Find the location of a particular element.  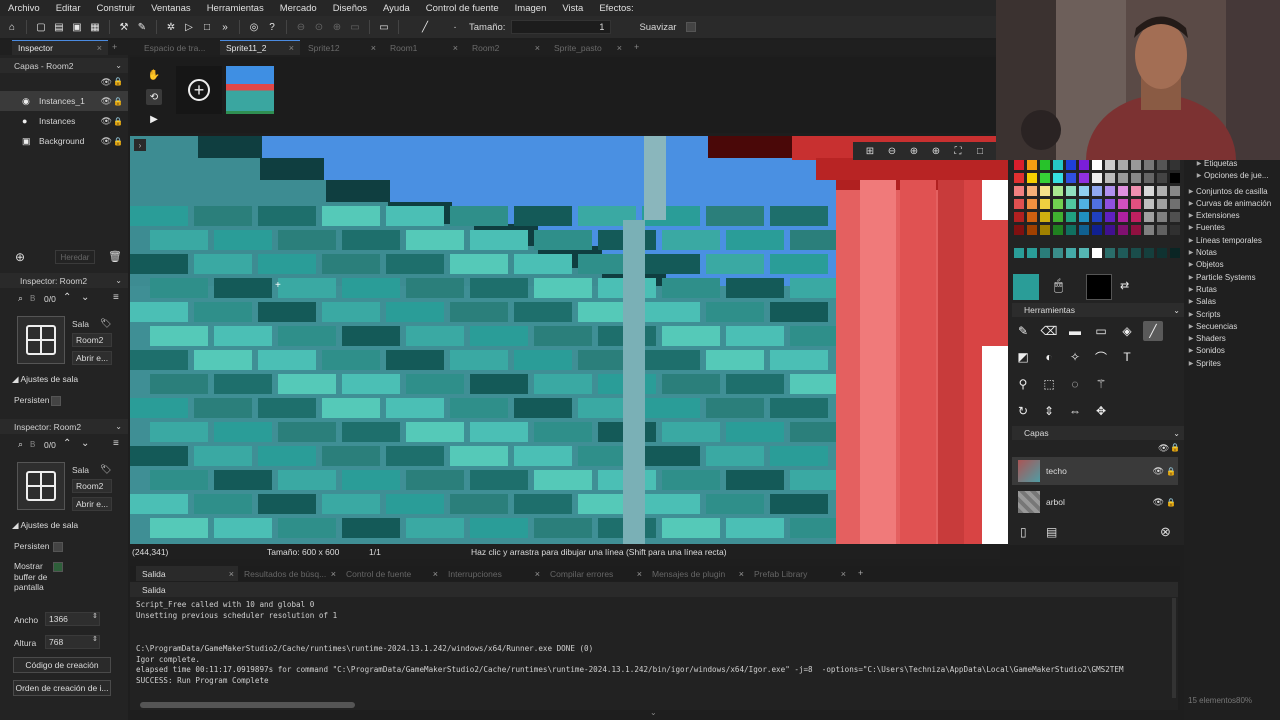

fit-icon: ▭ is located at coordinates (355, 27).